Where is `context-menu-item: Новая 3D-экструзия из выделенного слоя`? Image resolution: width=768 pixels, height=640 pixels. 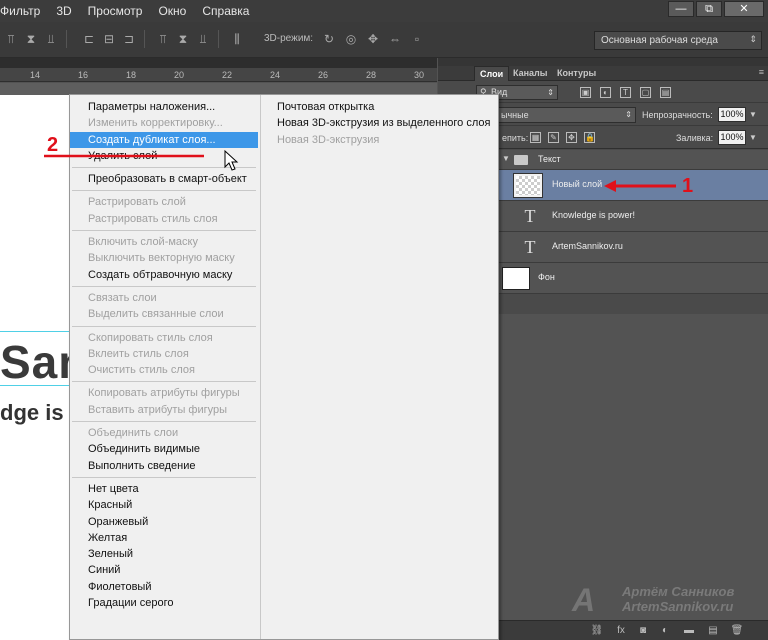
context-menu-item: Новая 3D-экструзия из выделенного слоя is located at coordinates (380, 123).